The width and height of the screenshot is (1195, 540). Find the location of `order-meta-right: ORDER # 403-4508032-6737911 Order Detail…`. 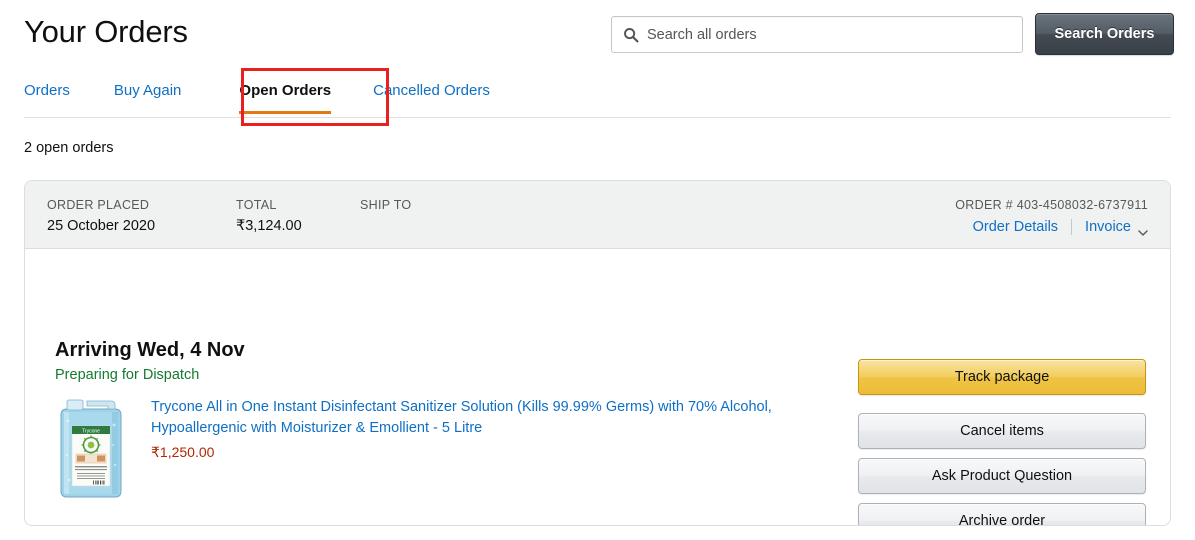

order-meta-right: ORDER # 403-4508032-6737911 Order Detail… is located at coordinates (1051, 217).